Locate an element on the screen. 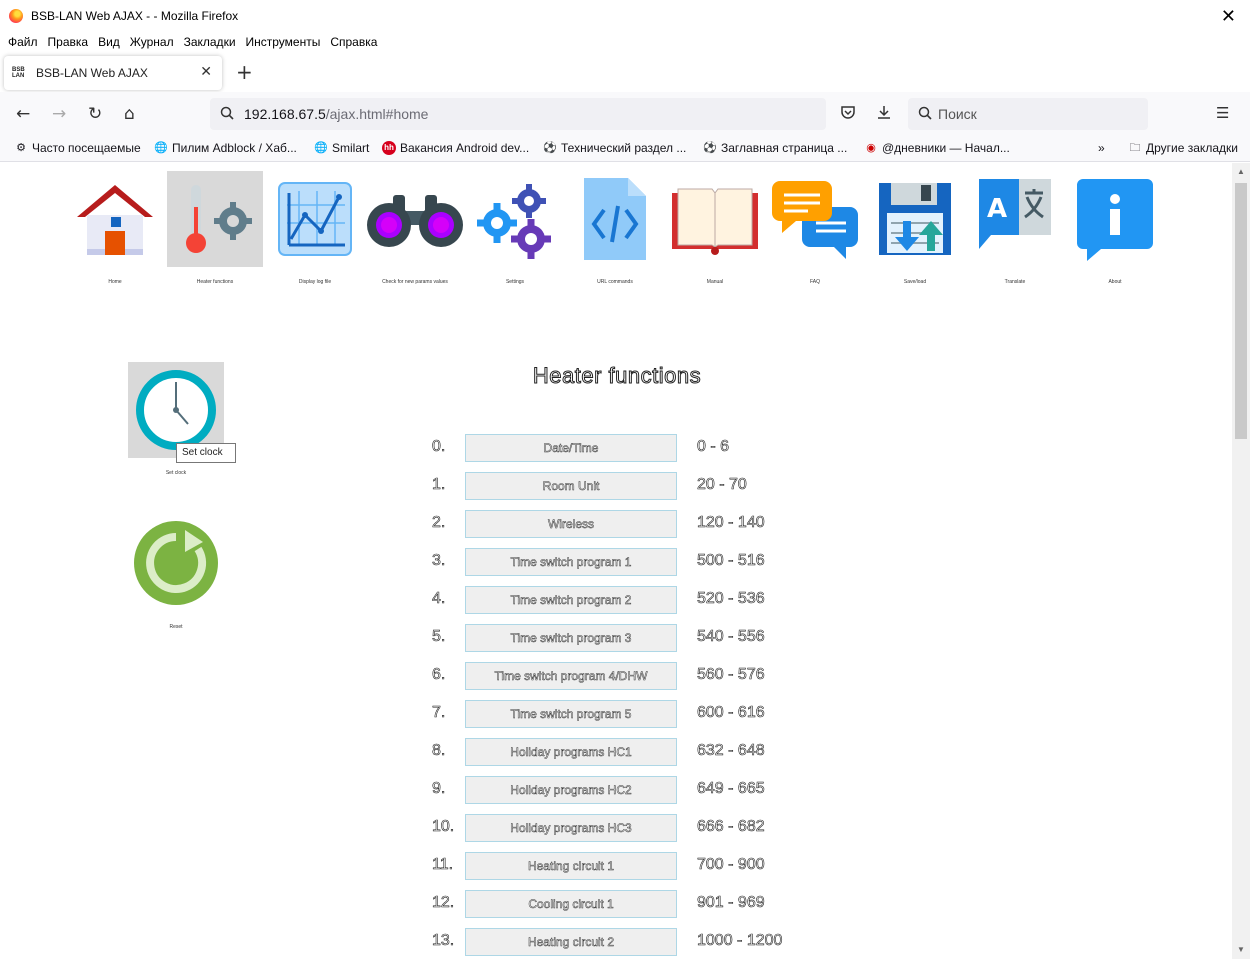 The width and height of the screenshot is (1250, 959). window-close-icon: ✕ is located at coordinates (1228, 16).